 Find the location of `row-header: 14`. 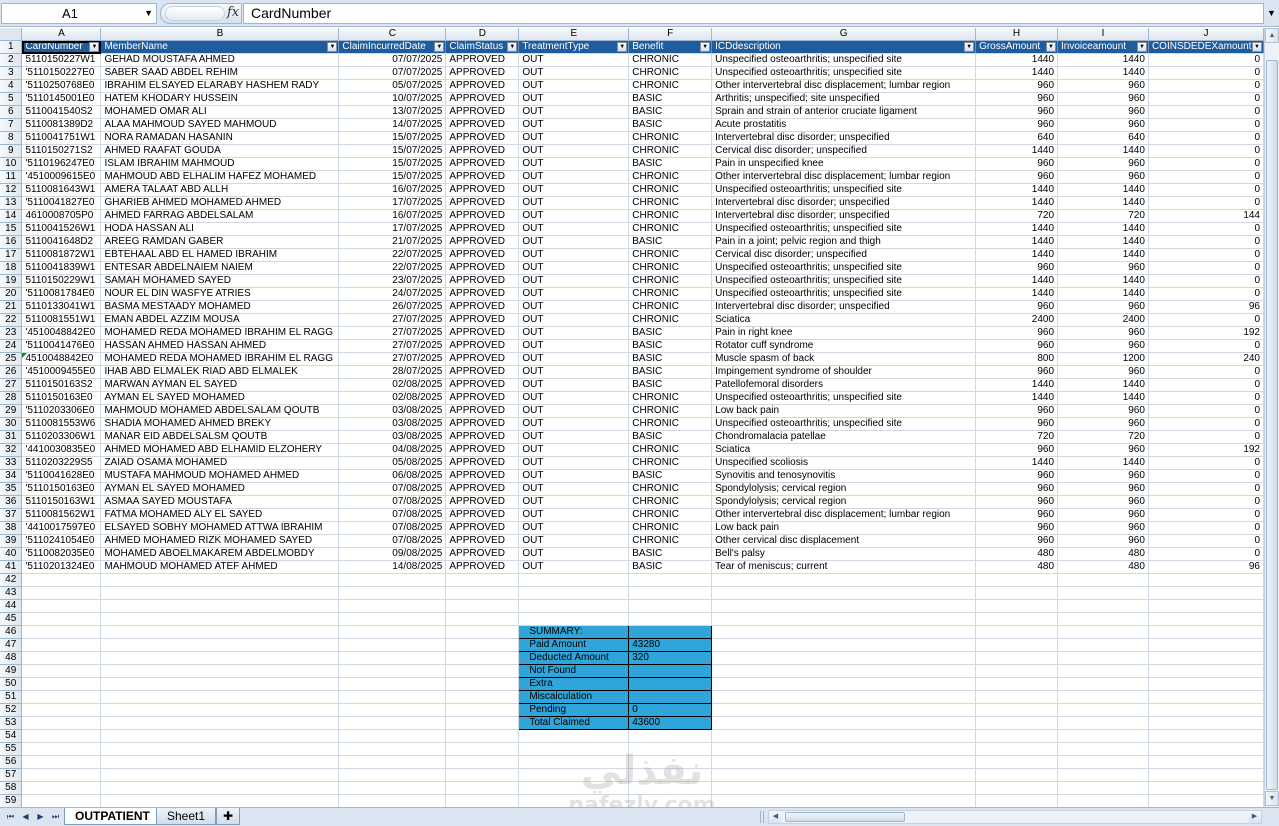

row-header: 14 is located at coordinates (11, 216).